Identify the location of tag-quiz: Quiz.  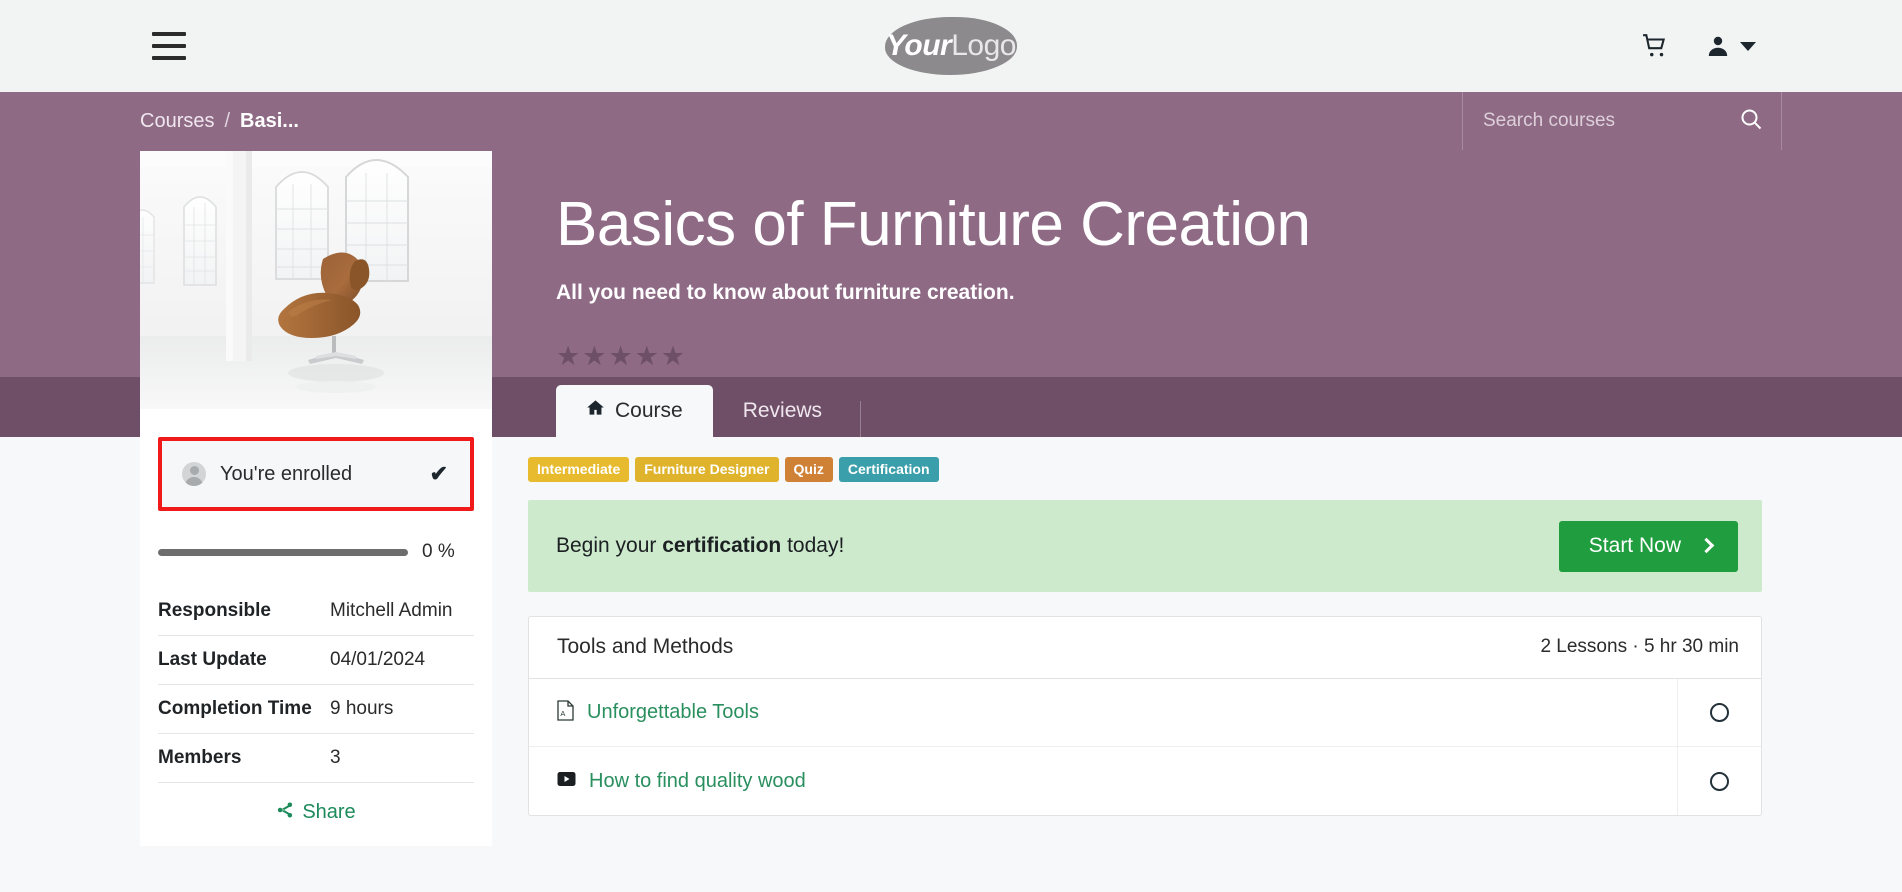
(808, 469).